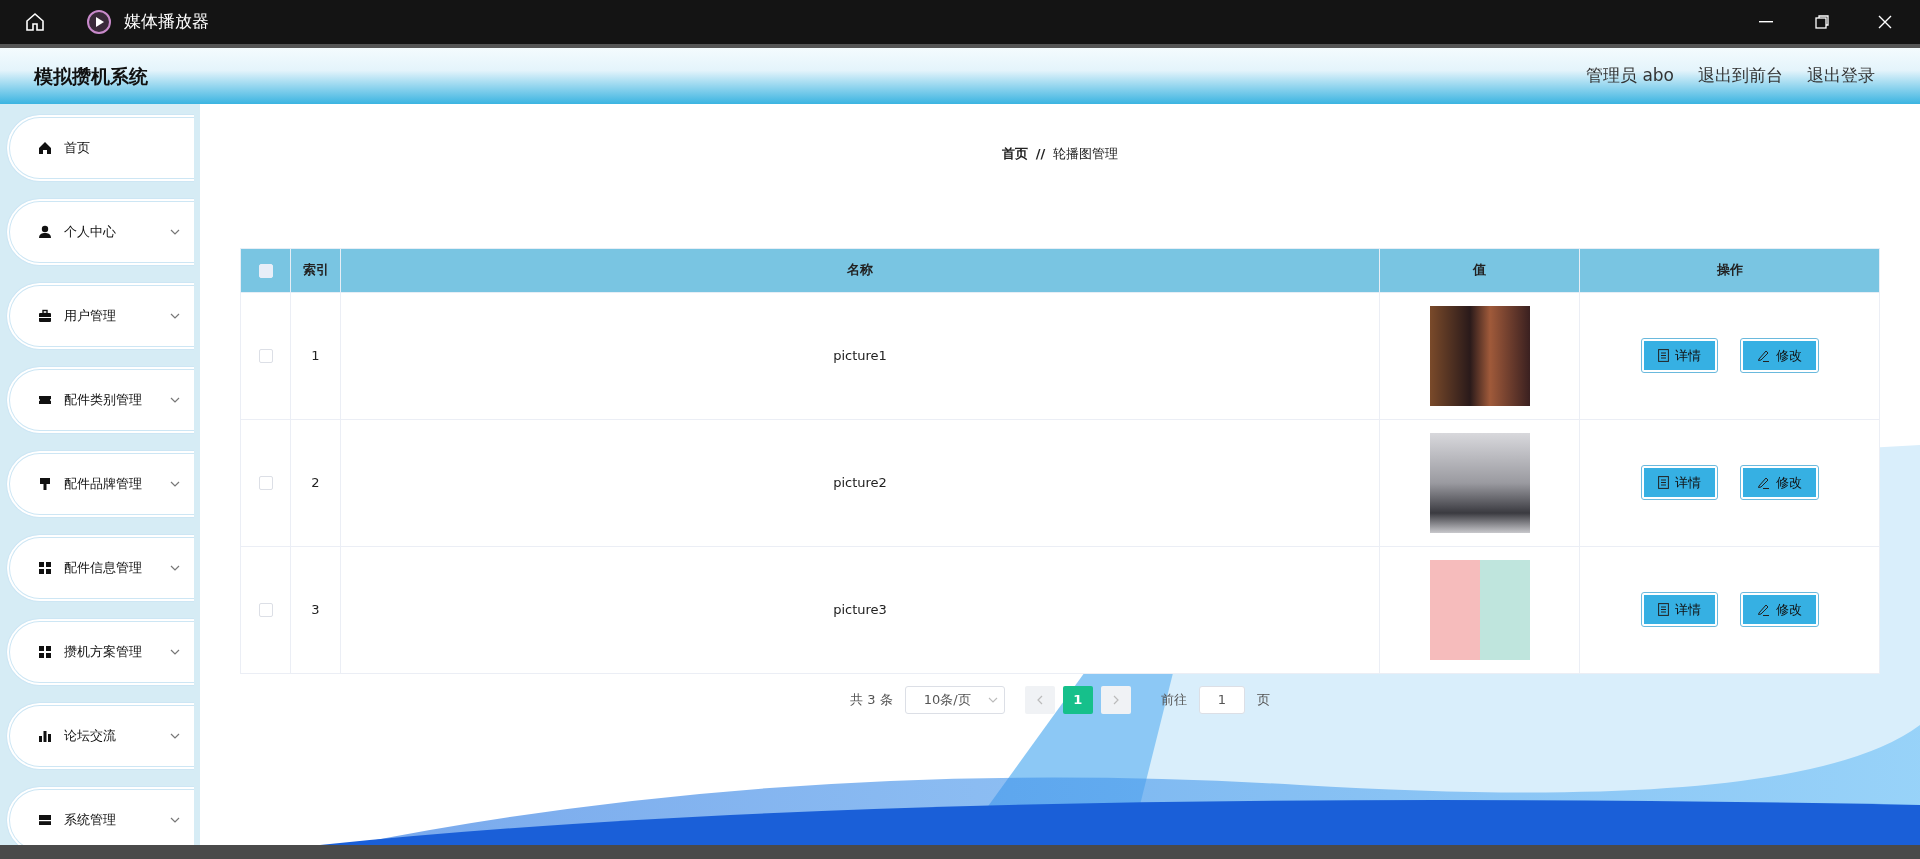  Describe the element at coordinates (1740, 76) in the screenshot. I see `header-link: 退出到前台` at that location.